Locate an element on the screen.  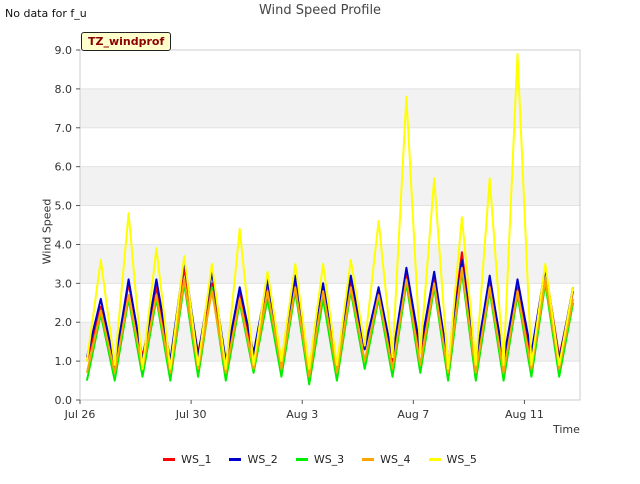
legend-label: WS_4 is located at coordinates (395, 459).